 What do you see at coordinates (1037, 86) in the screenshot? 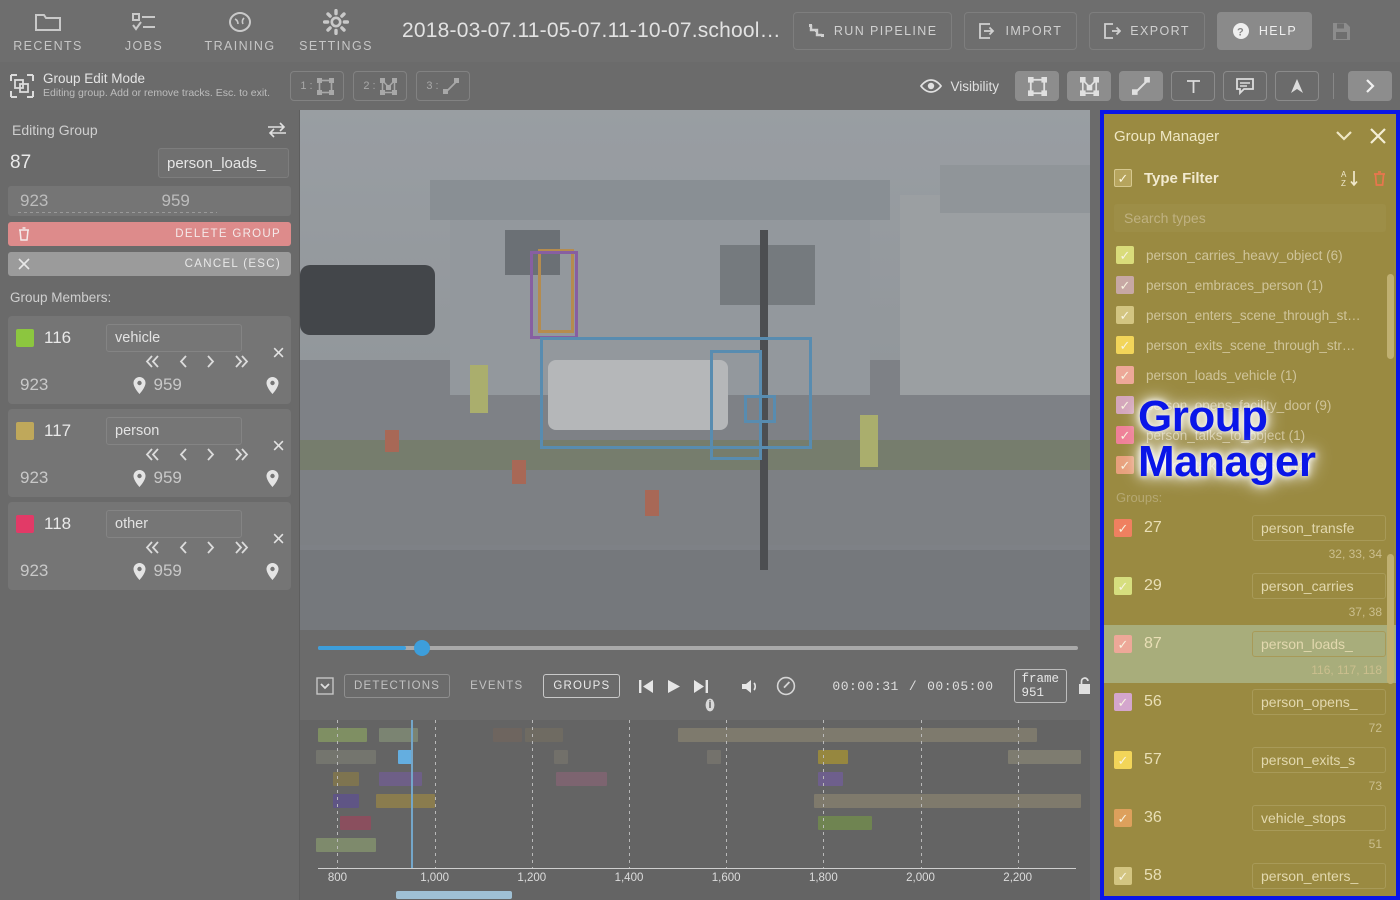
I see `visibility-toggle-boxes` at bounding box center [1037, 86].